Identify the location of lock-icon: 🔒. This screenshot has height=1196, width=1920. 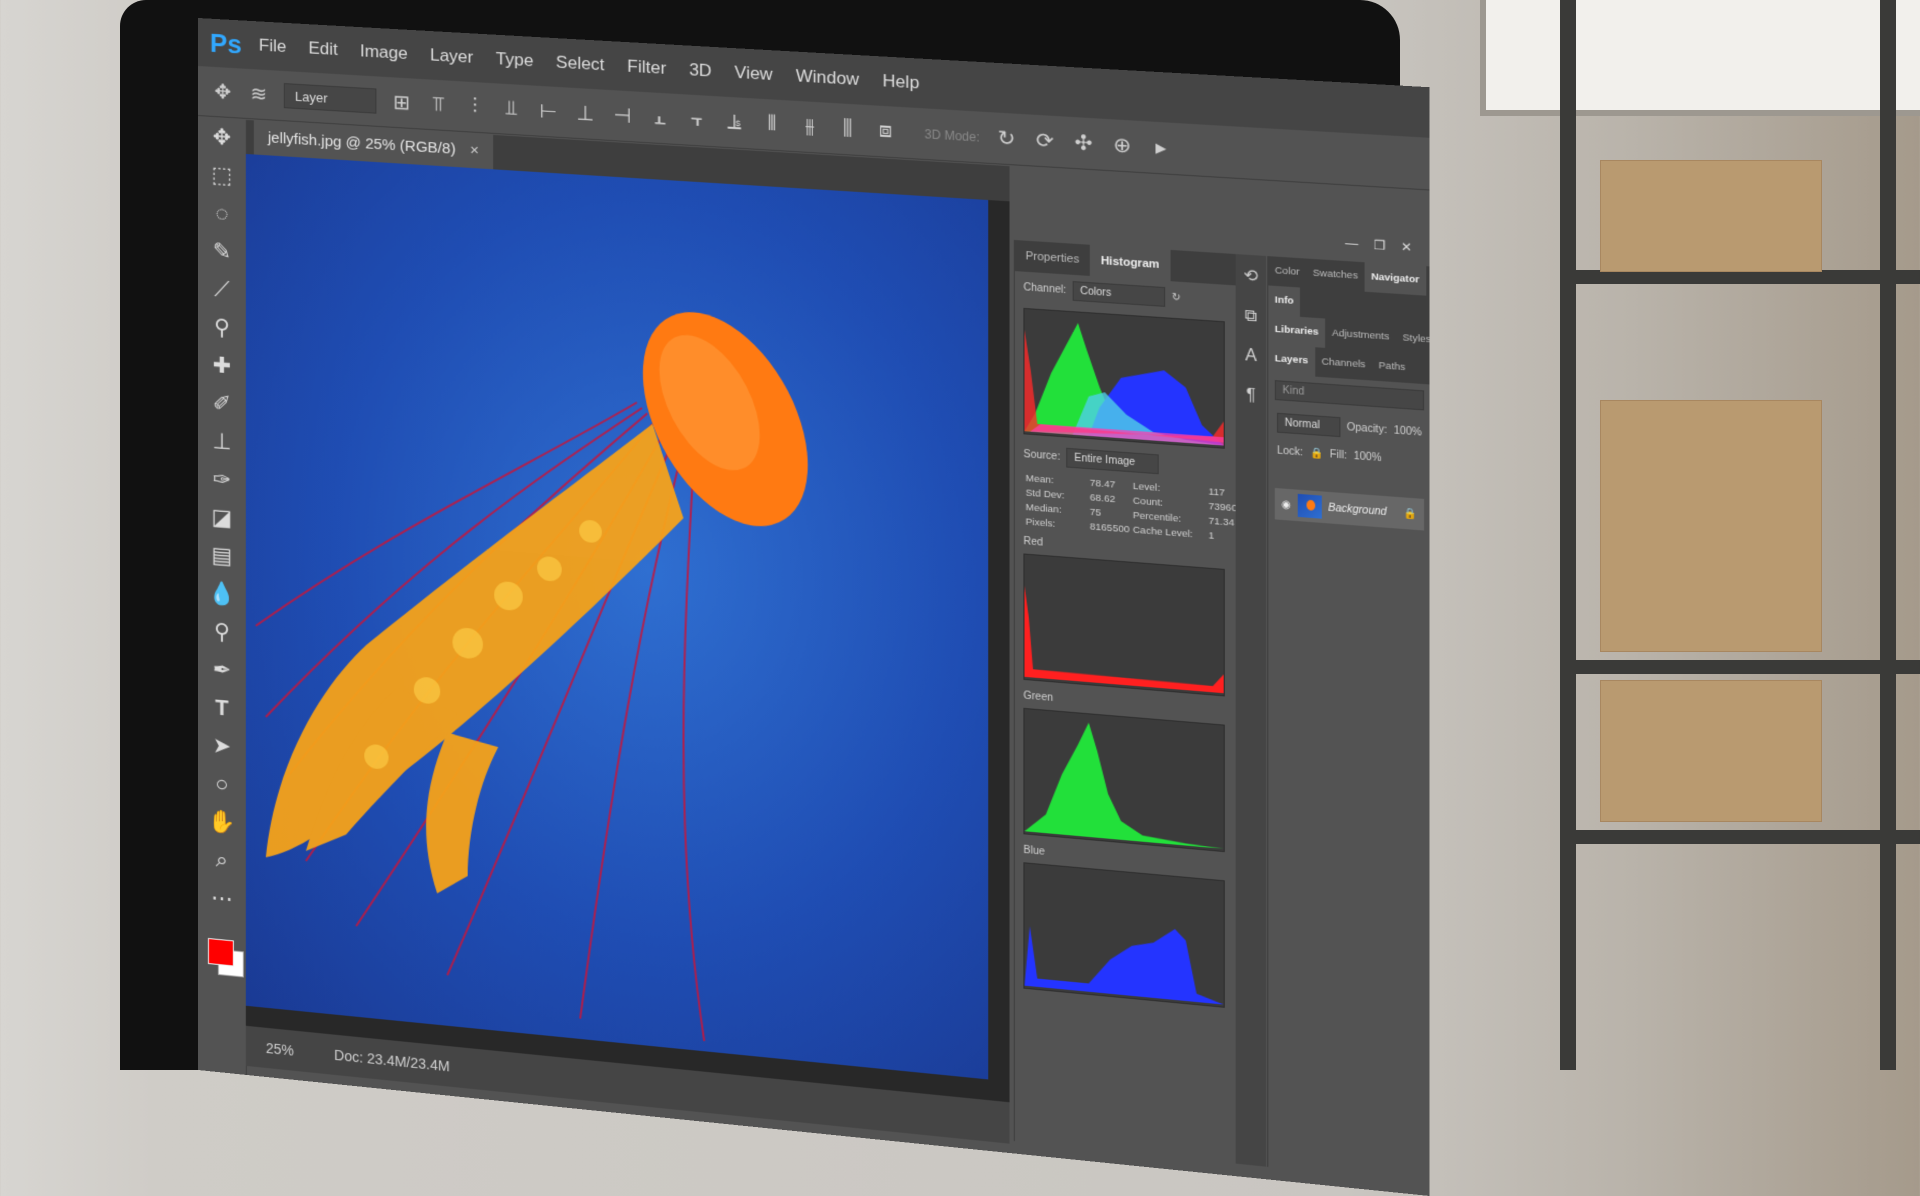
(1317, 454).